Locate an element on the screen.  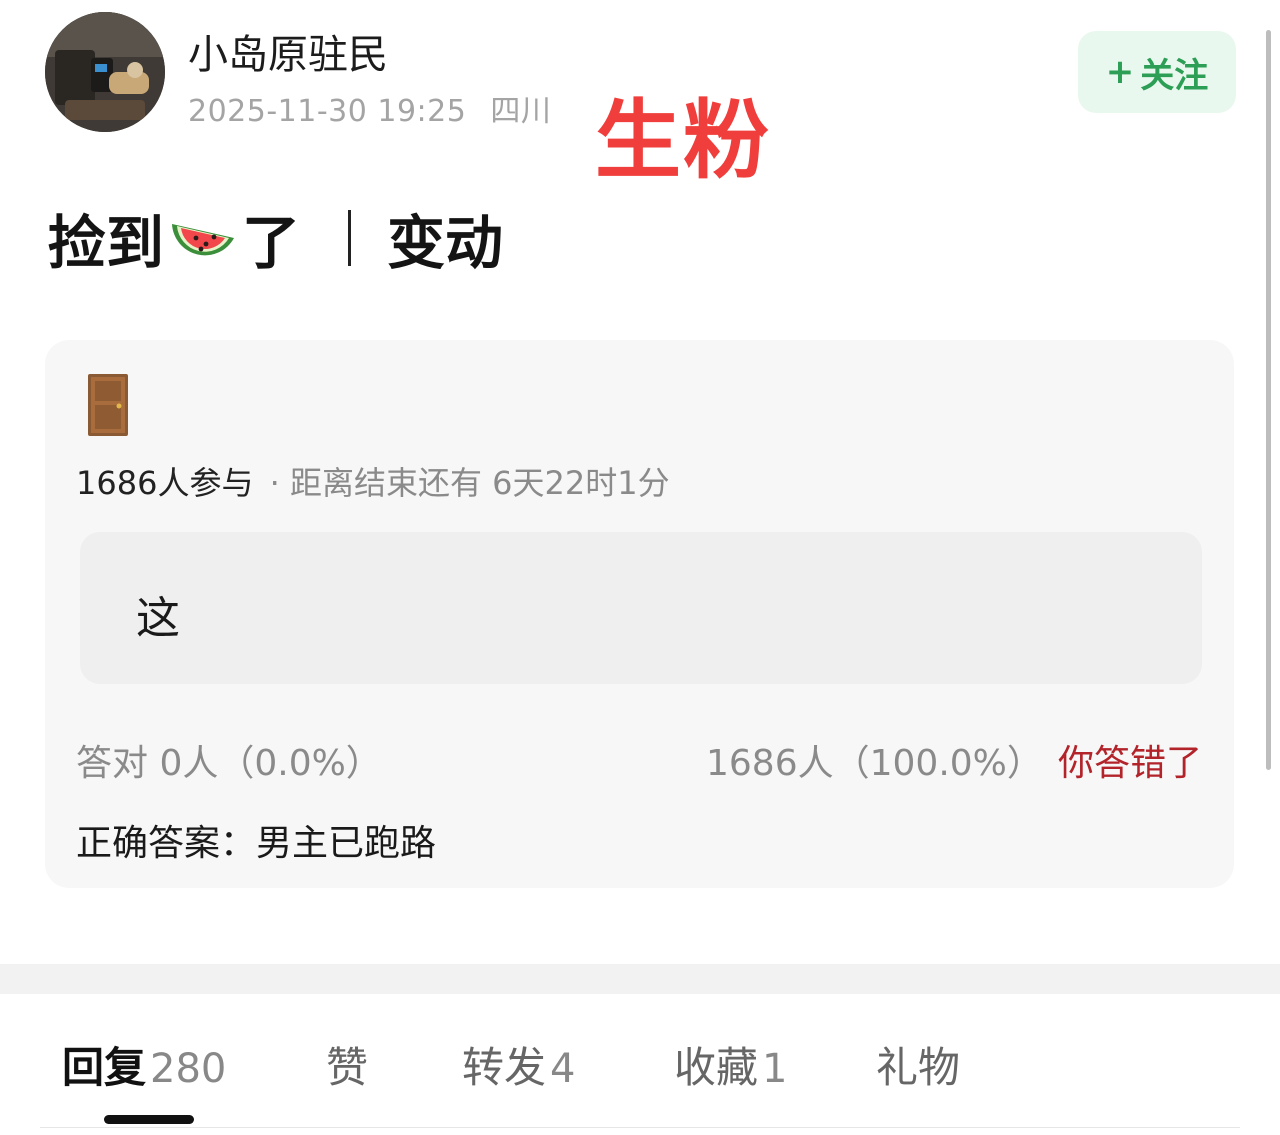
section-separator is located at coordinates (640, 979).